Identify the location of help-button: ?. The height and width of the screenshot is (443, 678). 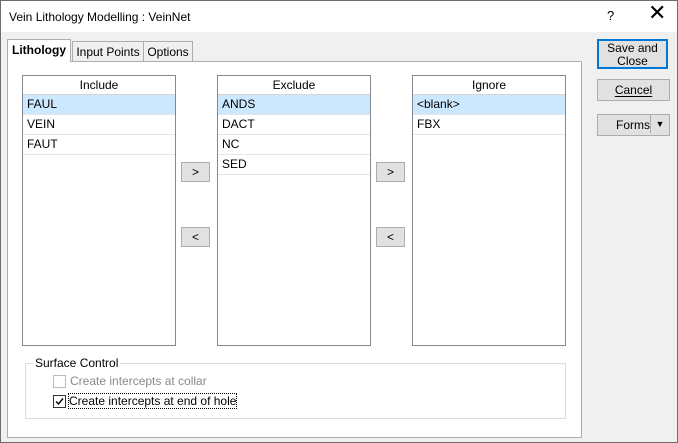
(610, 15).